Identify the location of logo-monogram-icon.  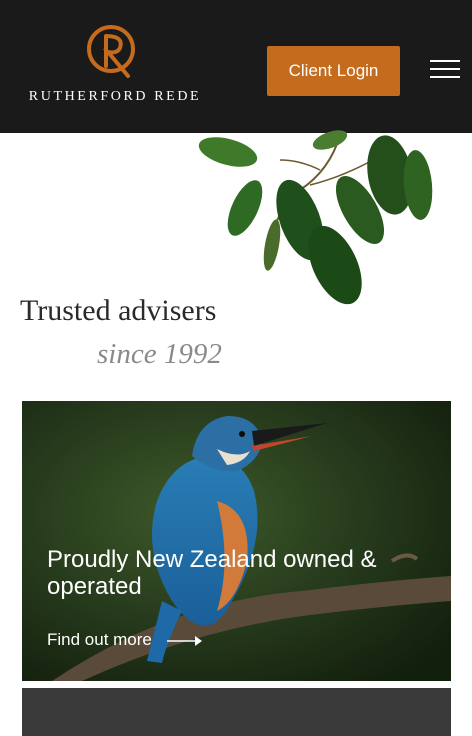
(111, 51).